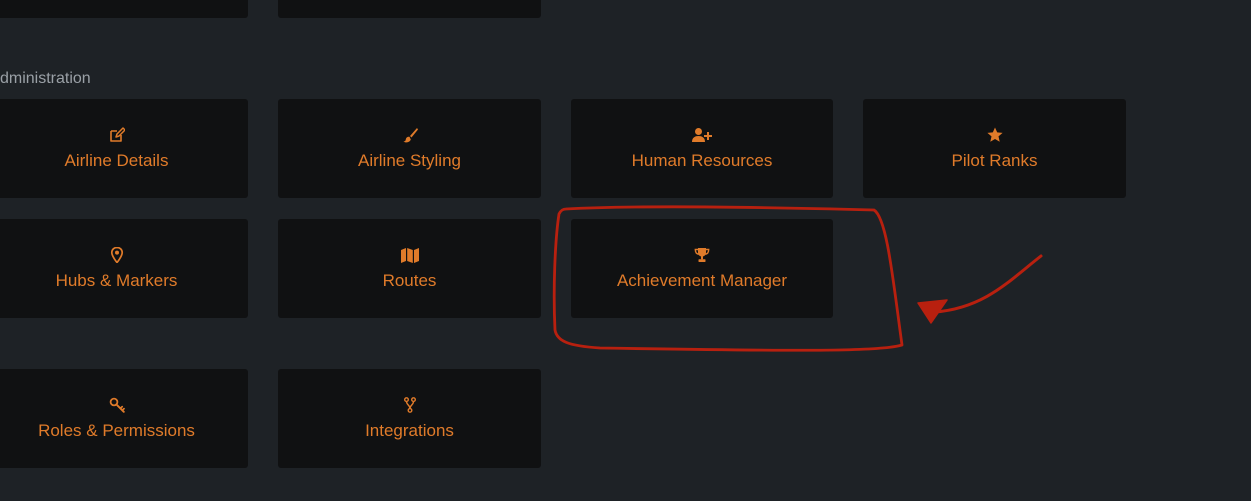 This screenshot has height=501, width=1251. I want to click on integrations-label: Integrations, so click(409, 430).